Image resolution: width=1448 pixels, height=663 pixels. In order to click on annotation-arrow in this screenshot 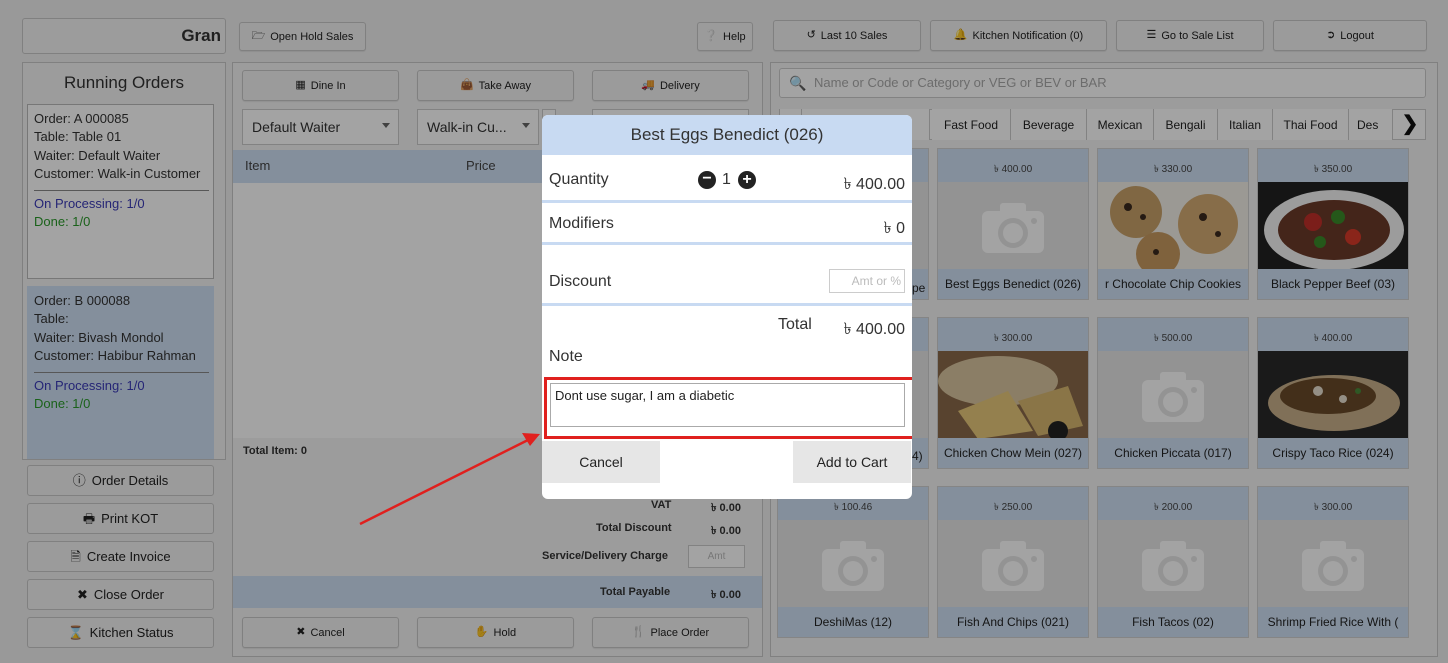, I will do `click(449, 479)`.